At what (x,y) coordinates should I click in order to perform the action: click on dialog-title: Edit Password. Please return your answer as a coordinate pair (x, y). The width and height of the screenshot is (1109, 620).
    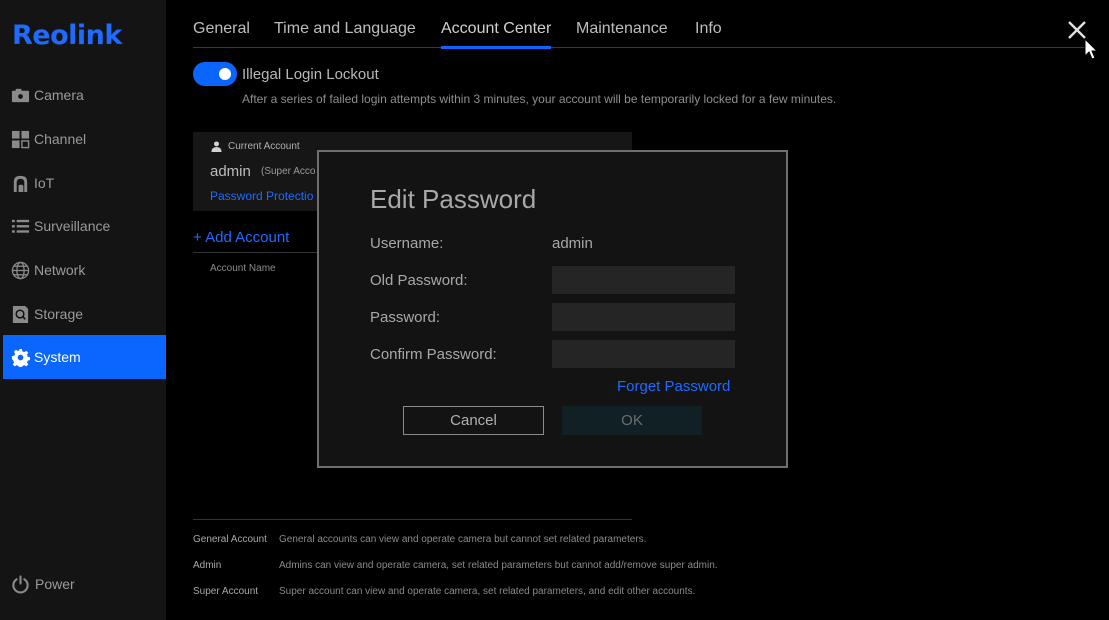
    Looking at the image, I should click on (453, 199).